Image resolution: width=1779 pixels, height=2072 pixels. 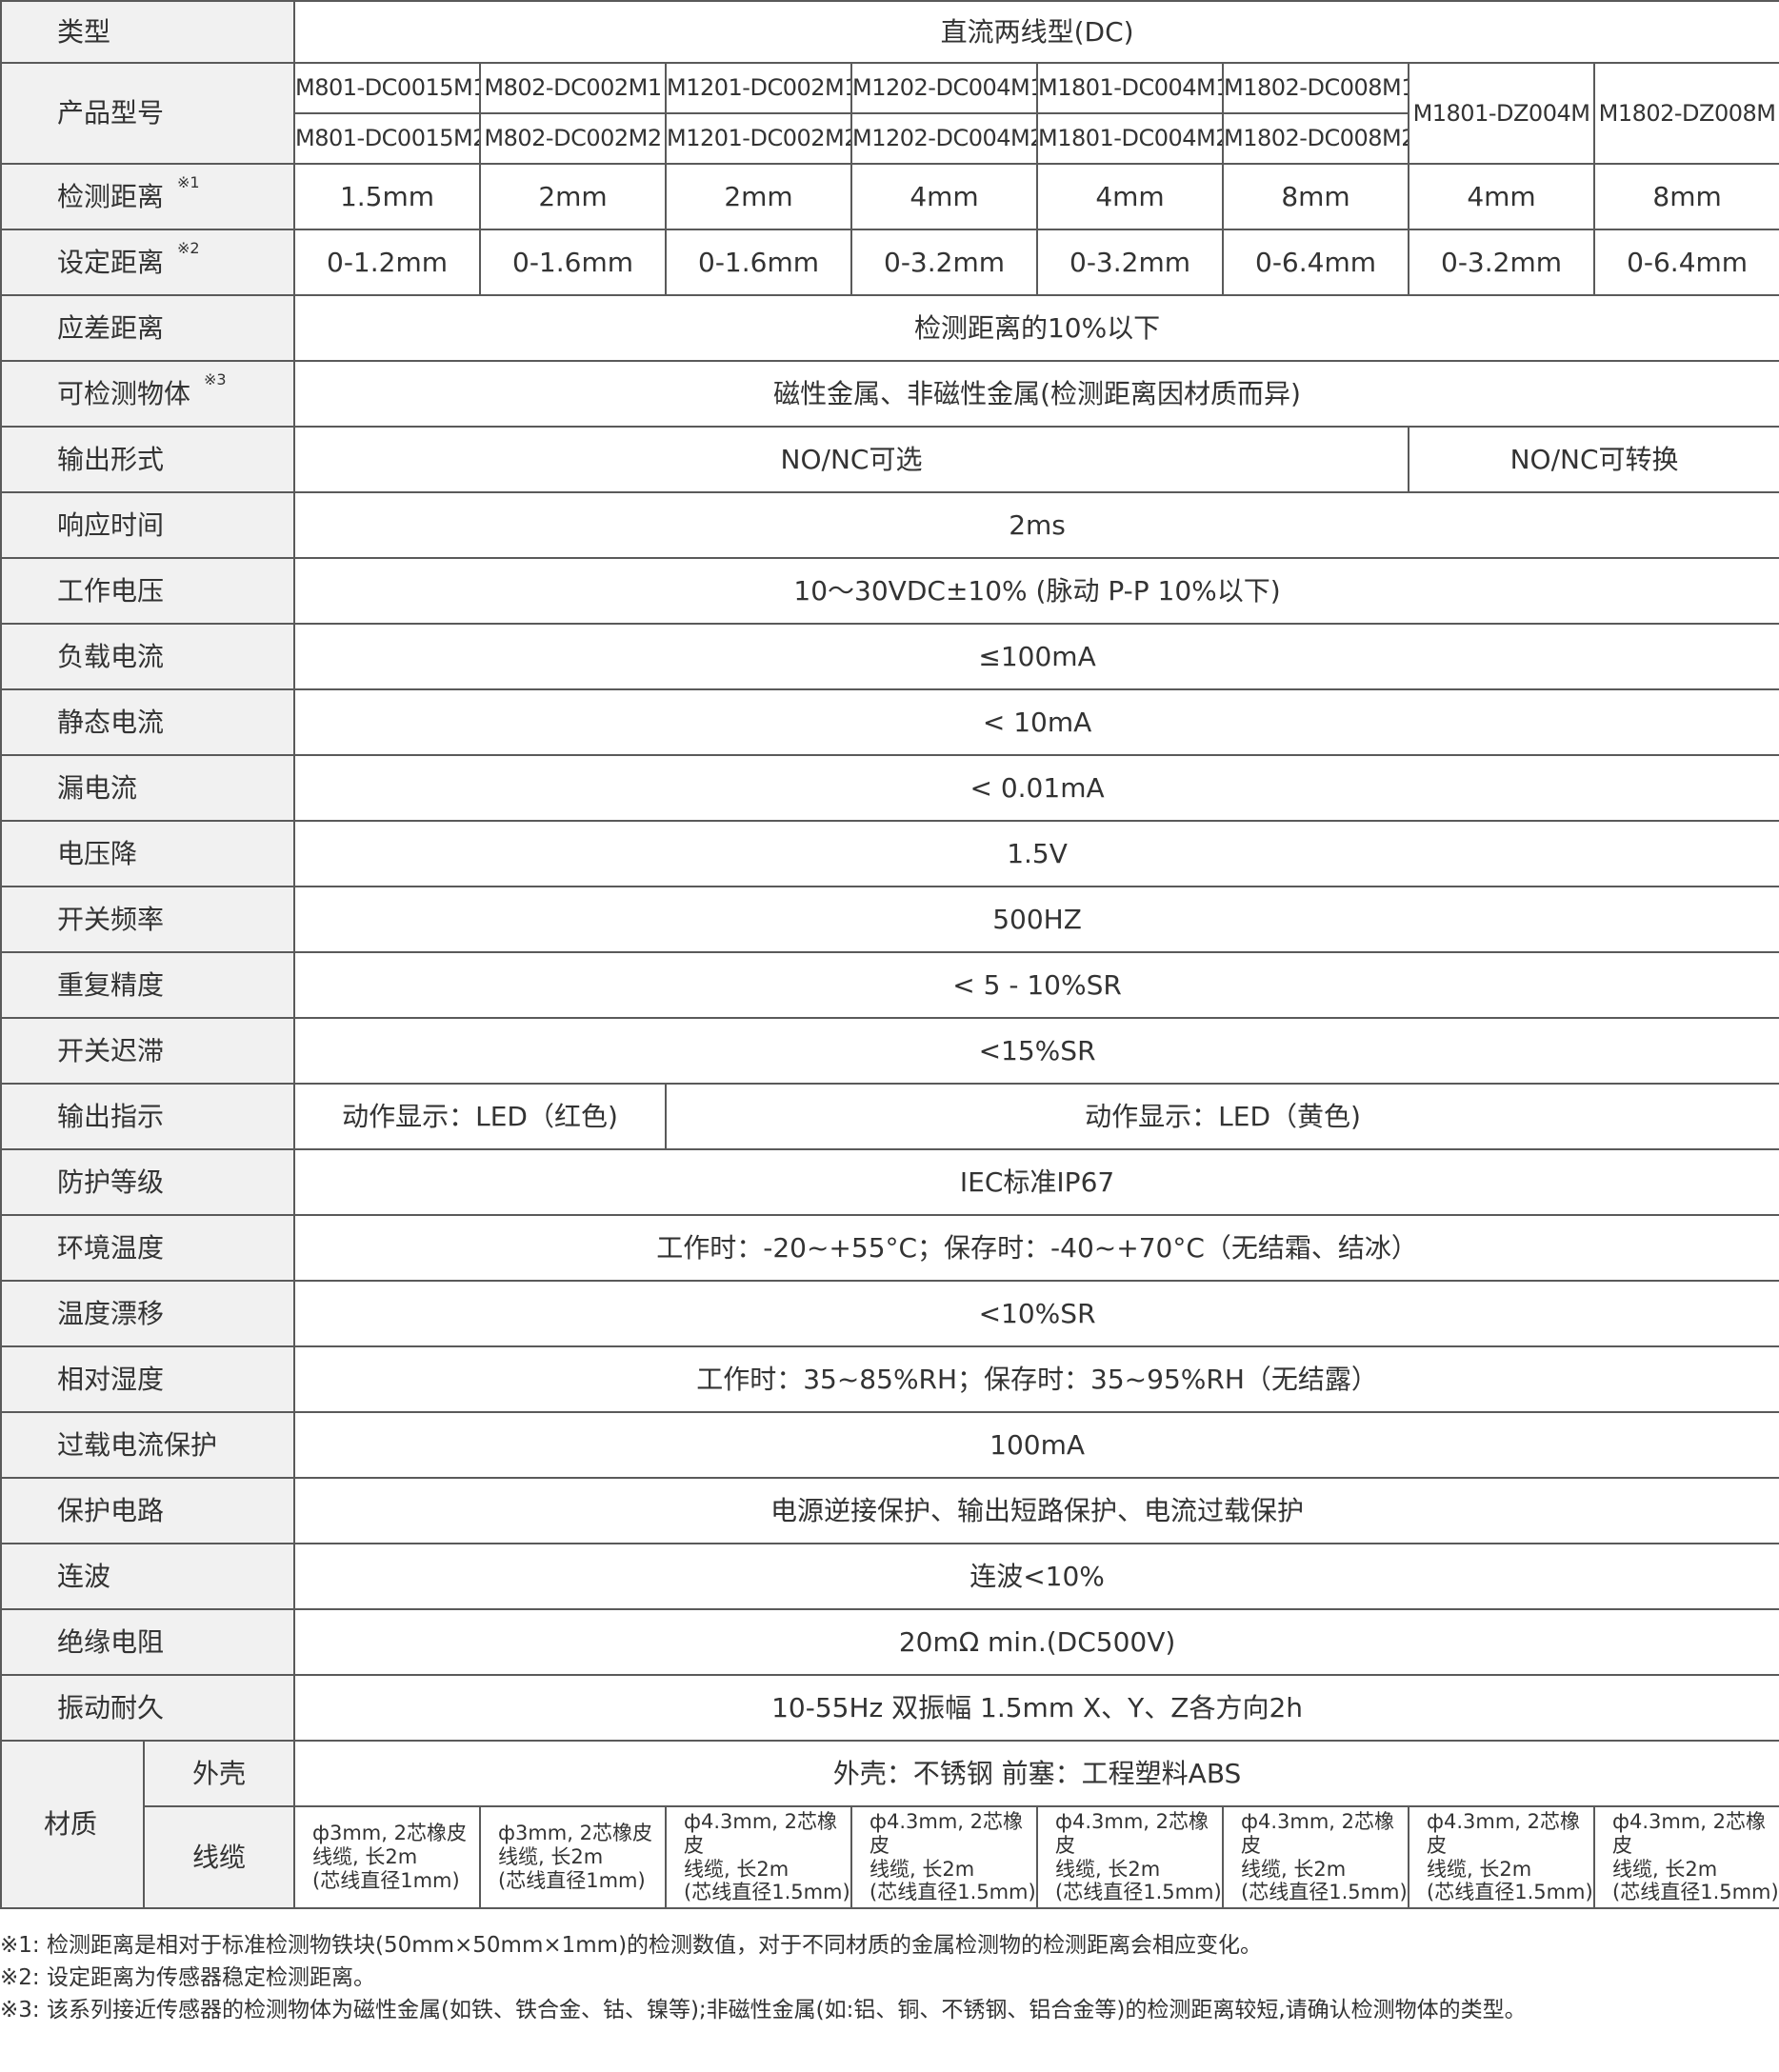 What do you see at coordinates (573, 88) in the screenshot?
I see `model-cell: M802-DC002M1` at bounding box center [573, 88].